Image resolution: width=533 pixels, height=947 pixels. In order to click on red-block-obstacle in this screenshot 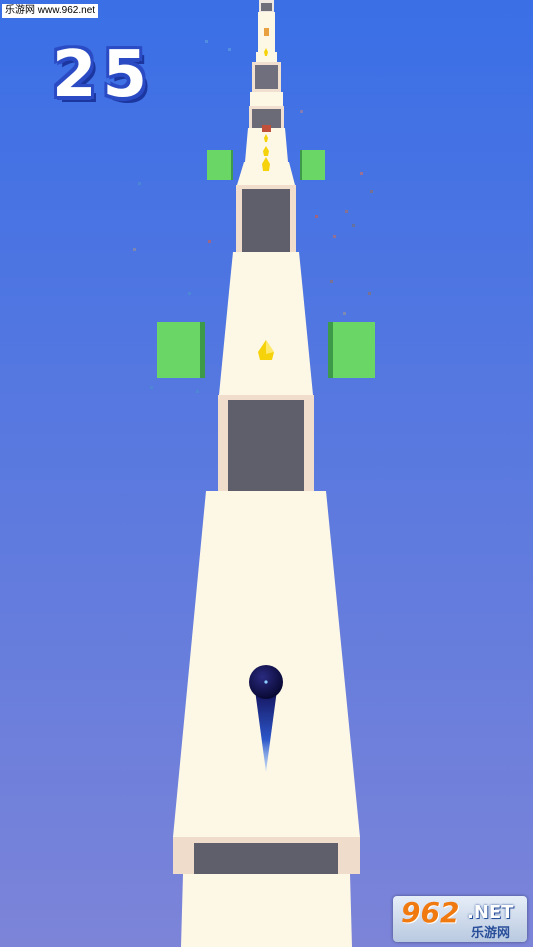, I will do `click(266, 128)`.